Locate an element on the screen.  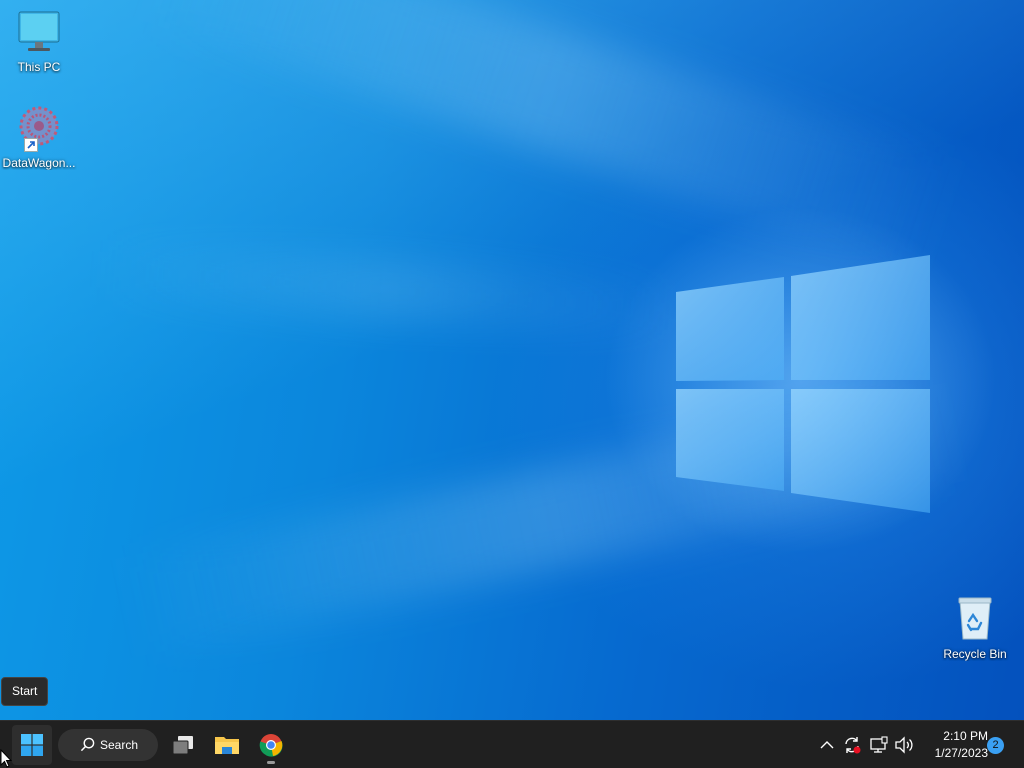
search-label: Search is located at coordinates (119, 745).